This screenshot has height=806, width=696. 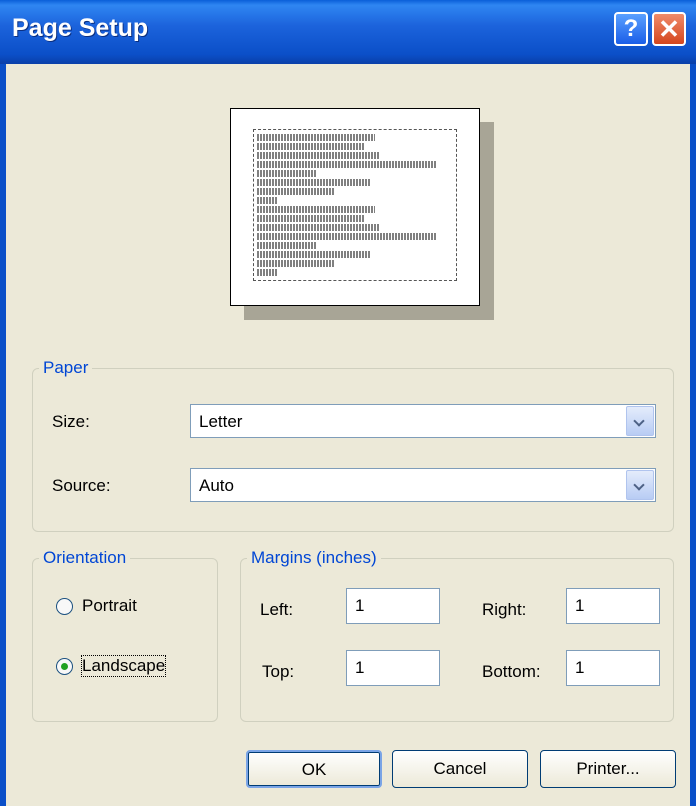 What do you see at coordinates (278, 671) in the screenshot?
I see `top-label: Top:` at bounding box center [278, 671].